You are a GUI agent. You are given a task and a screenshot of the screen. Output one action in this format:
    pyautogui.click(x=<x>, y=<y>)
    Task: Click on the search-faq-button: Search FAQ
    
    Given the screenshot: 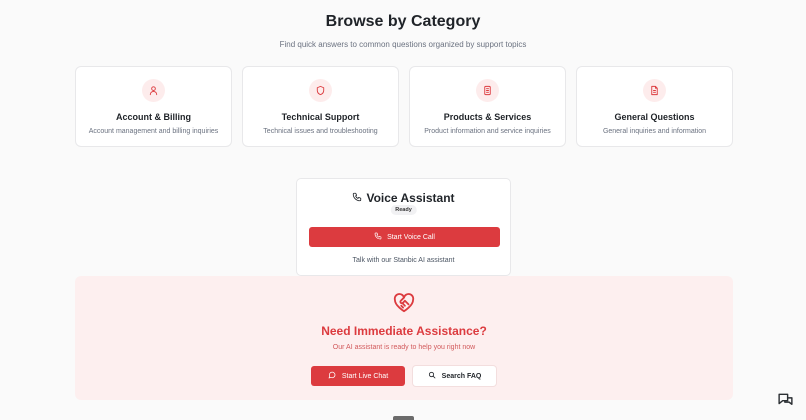 What is the action you would take?
    pyautogui.click(x=454, y=376)
    